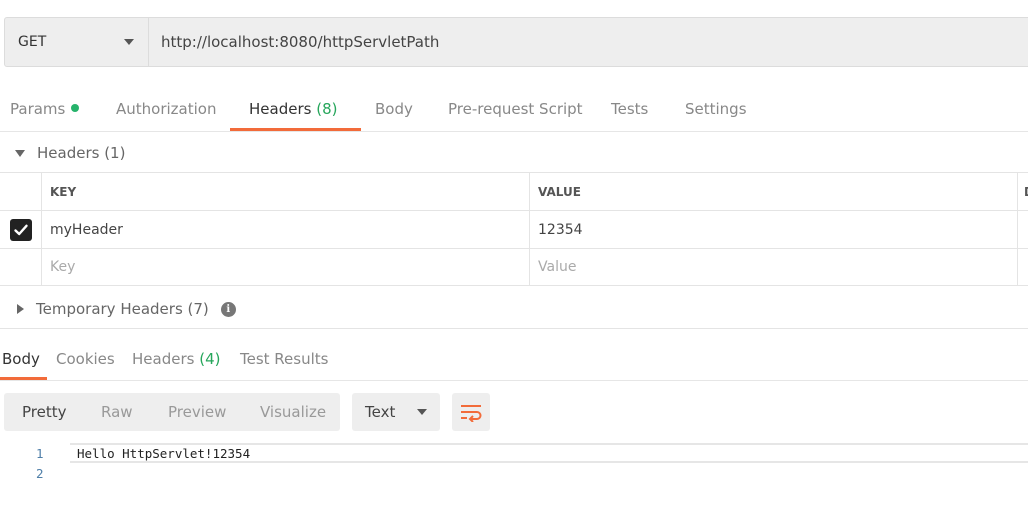 The height and width of the screenshot is (509, 1028). What do you see at coordinates (122, 309) in the screenshot?
I see `temporary-headers-title: Temporary Headers (7)` at bounding box center [122, 309].